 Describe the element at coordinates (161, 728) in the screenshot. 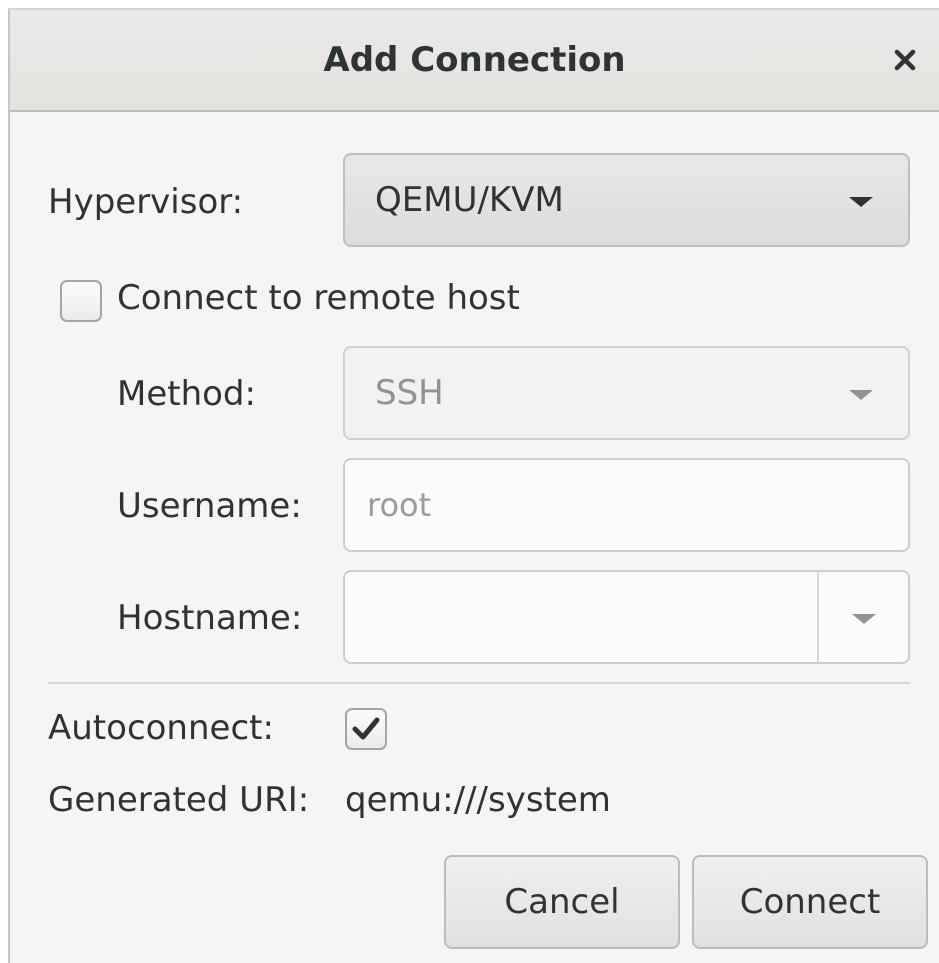

I see `autoconnect-label: Autoconnect:` at that location.